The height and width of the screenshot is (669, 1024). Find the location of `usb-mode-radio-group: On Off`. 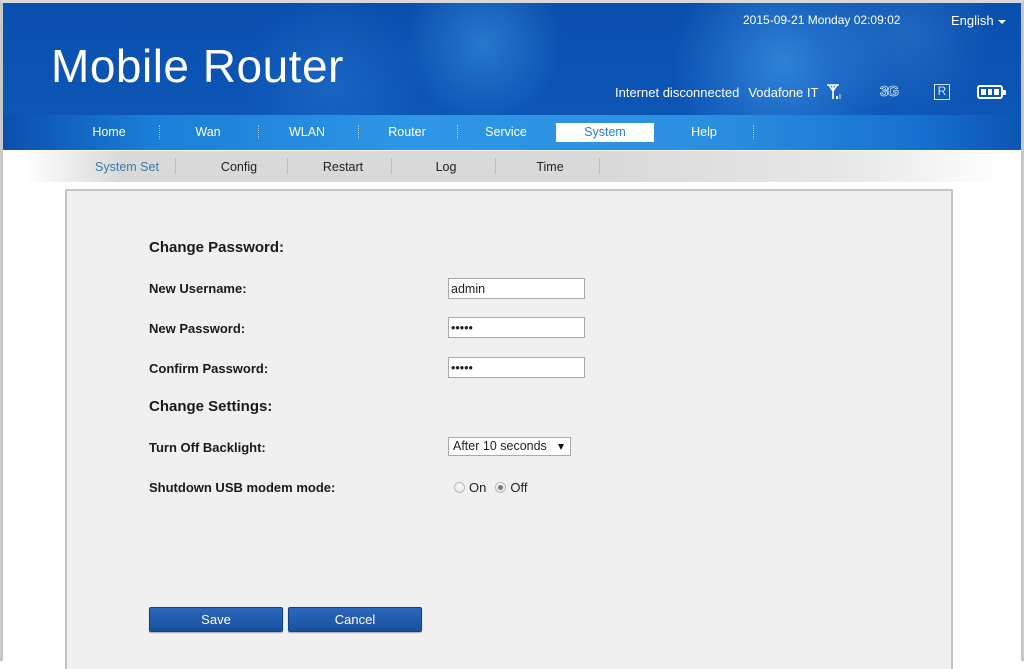

usb-mode-radio-group: On Off is located at coordinates (495, 487).